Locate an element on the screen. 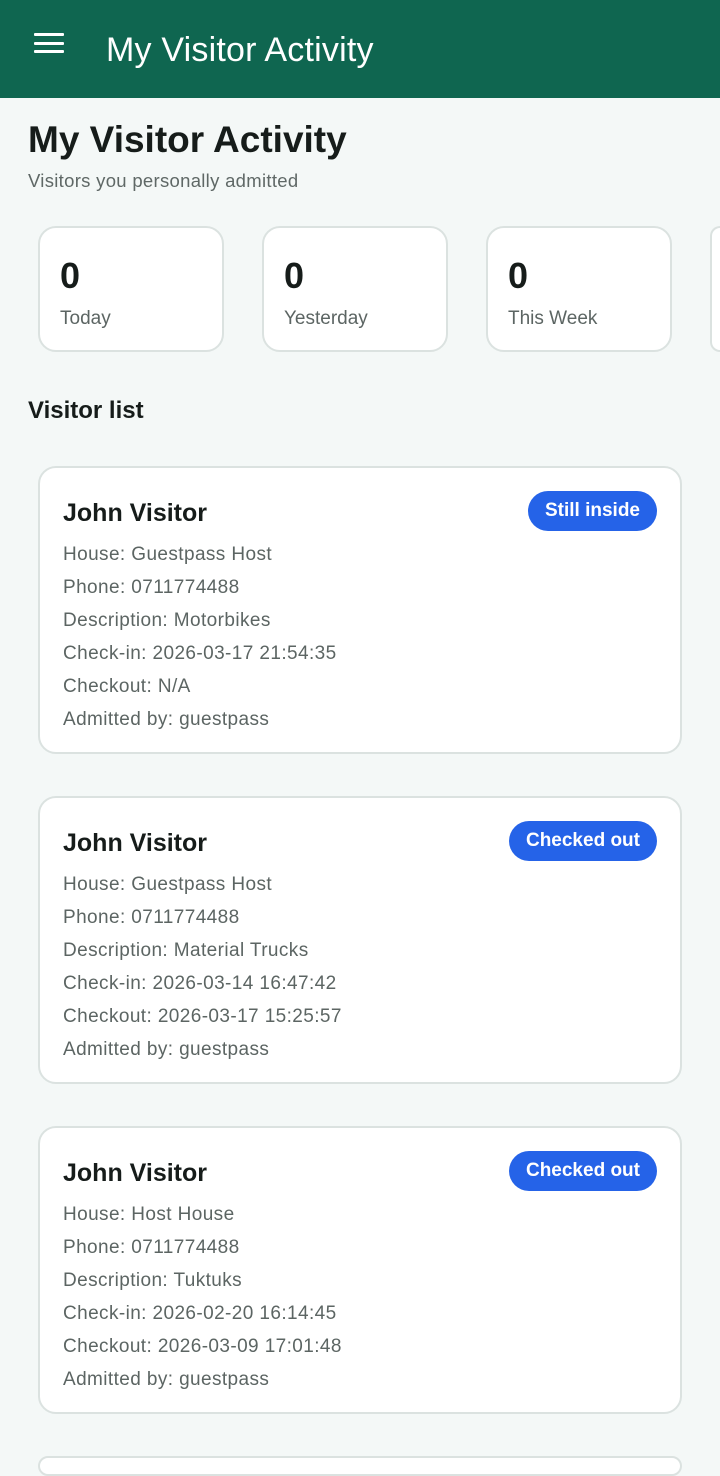  stat-card-partial is located at coordinates (715, 289).